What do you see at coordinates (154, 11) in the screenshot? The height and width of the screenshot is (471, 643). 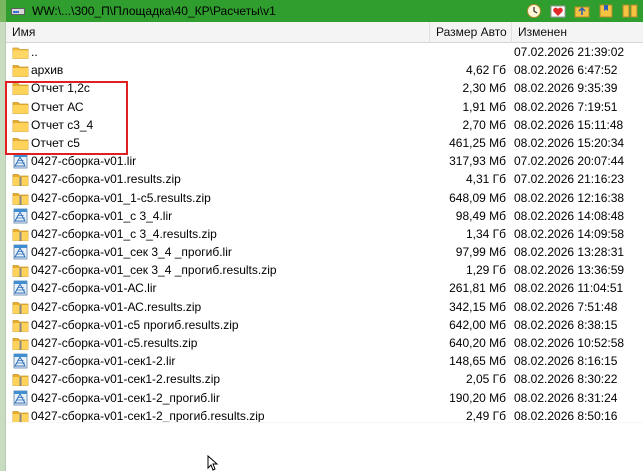 I see `current-path: WW:\...\300_П\Площадка\40_КР\Расчеты\v1` at bounding box center [154, 11].